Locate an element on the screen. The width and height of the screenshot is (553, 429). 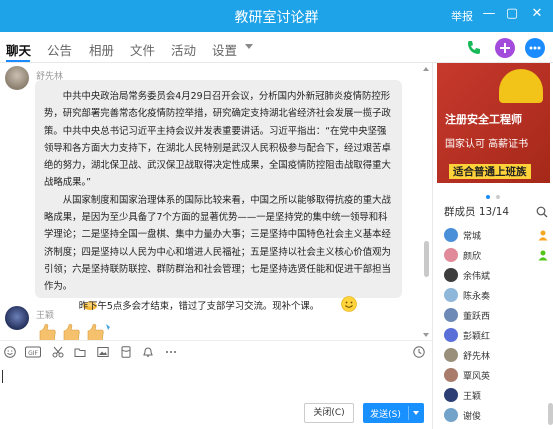
member-row: 余伟斌 is located at coordinates (494, 276).